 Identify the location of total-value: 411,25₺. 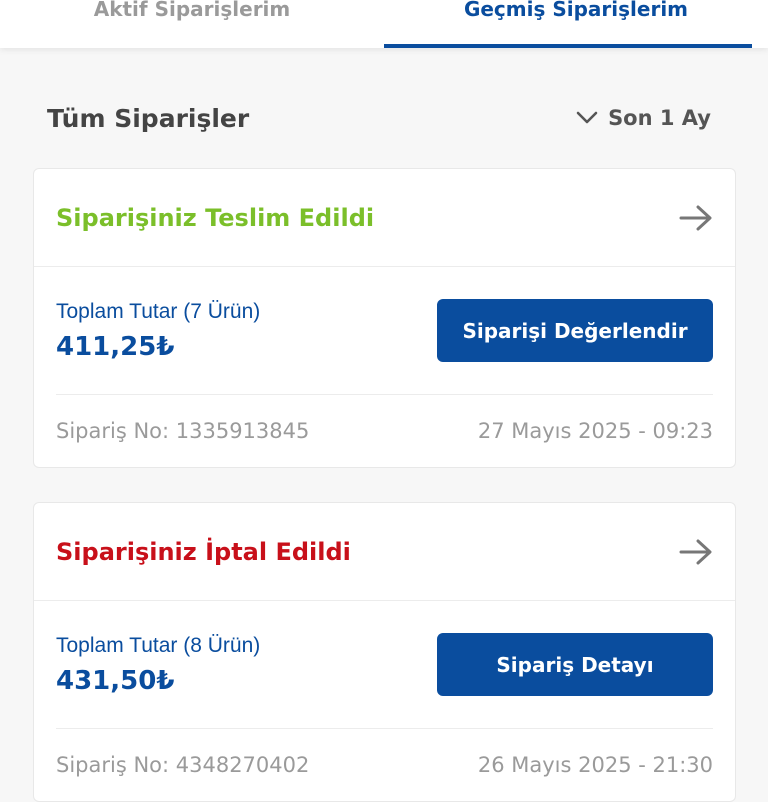
(115, 346).